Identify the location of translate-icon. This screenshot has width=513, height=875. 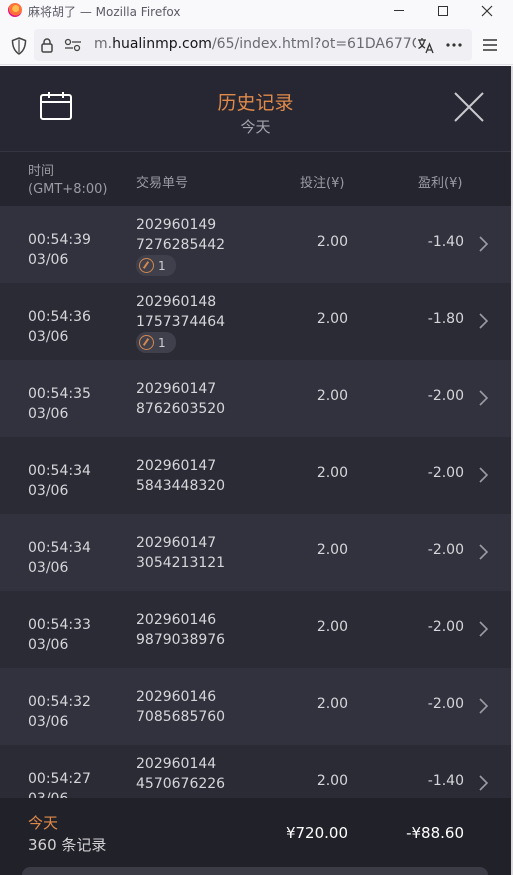
(426, 45).